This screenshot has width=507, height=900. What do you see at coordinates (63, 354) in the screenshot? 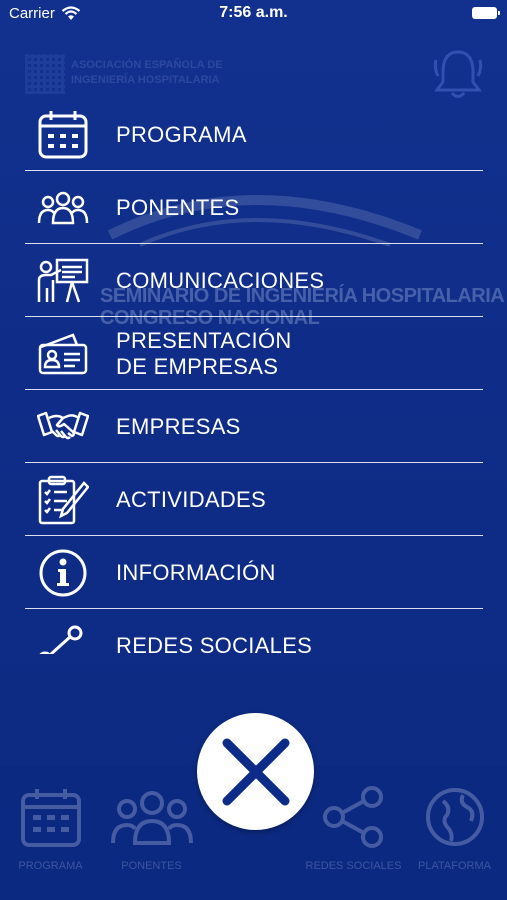
I see `business-card-icon` at bounding box center [63, 354].